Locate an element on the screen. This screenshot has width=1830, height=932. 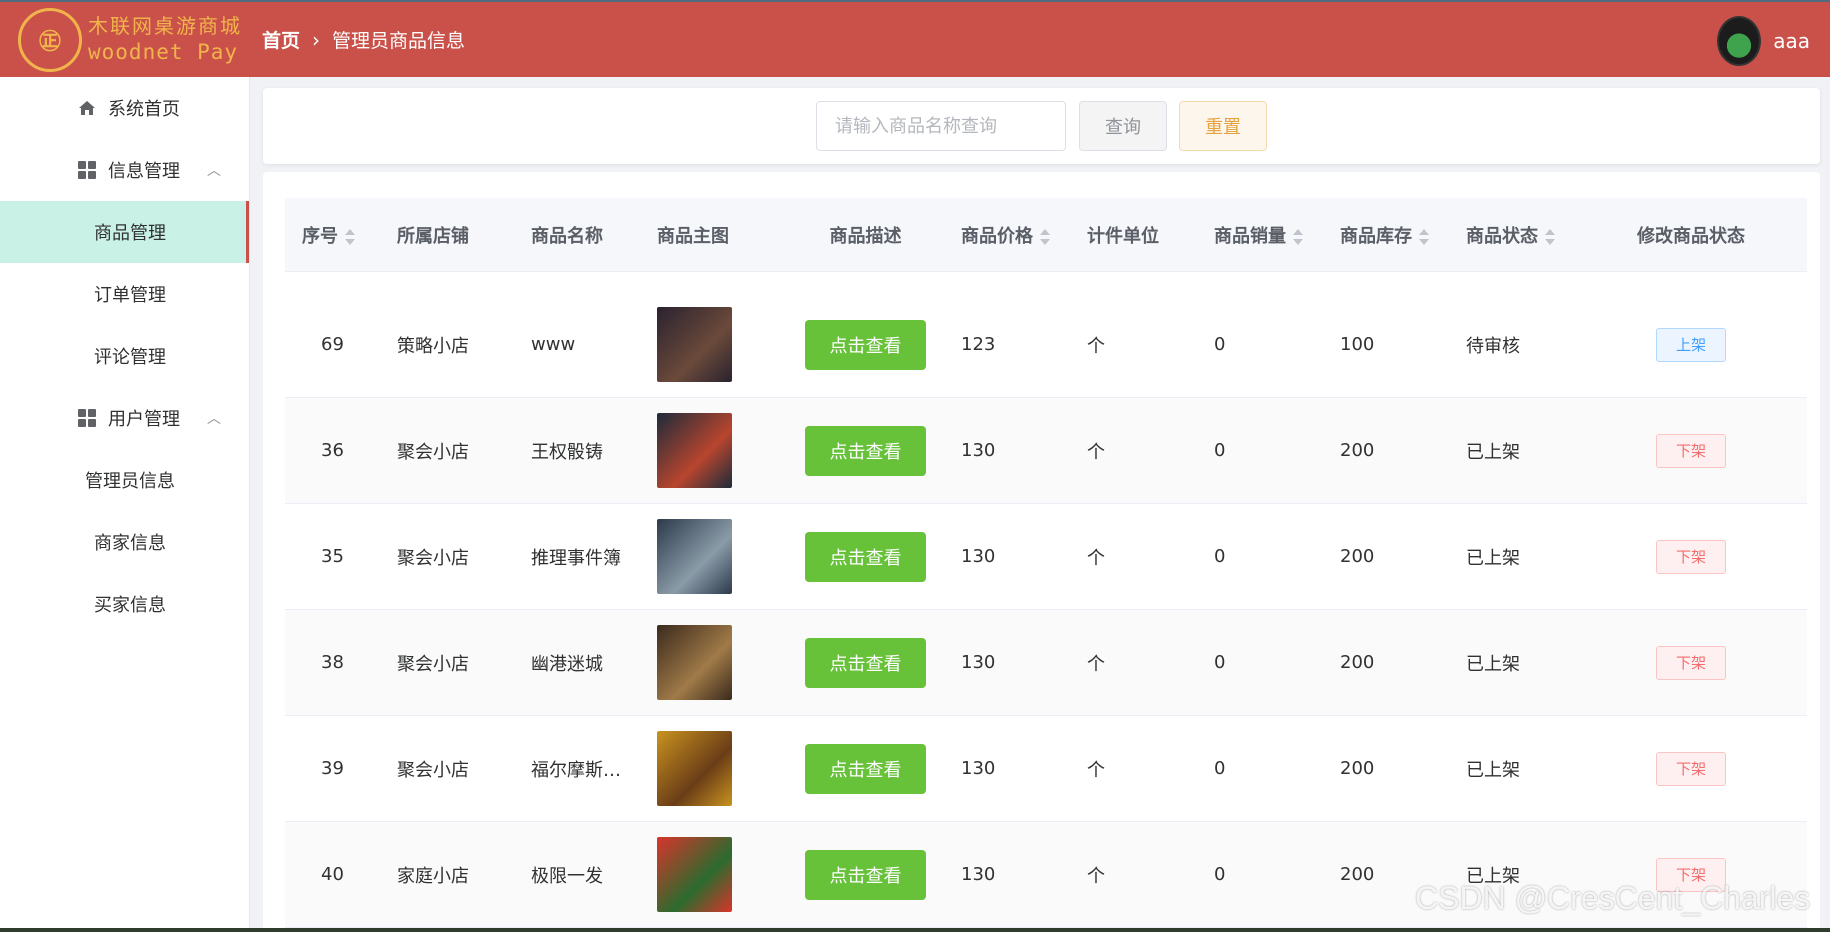
cell-op: 下架 is located at coordinates (1691, 556).